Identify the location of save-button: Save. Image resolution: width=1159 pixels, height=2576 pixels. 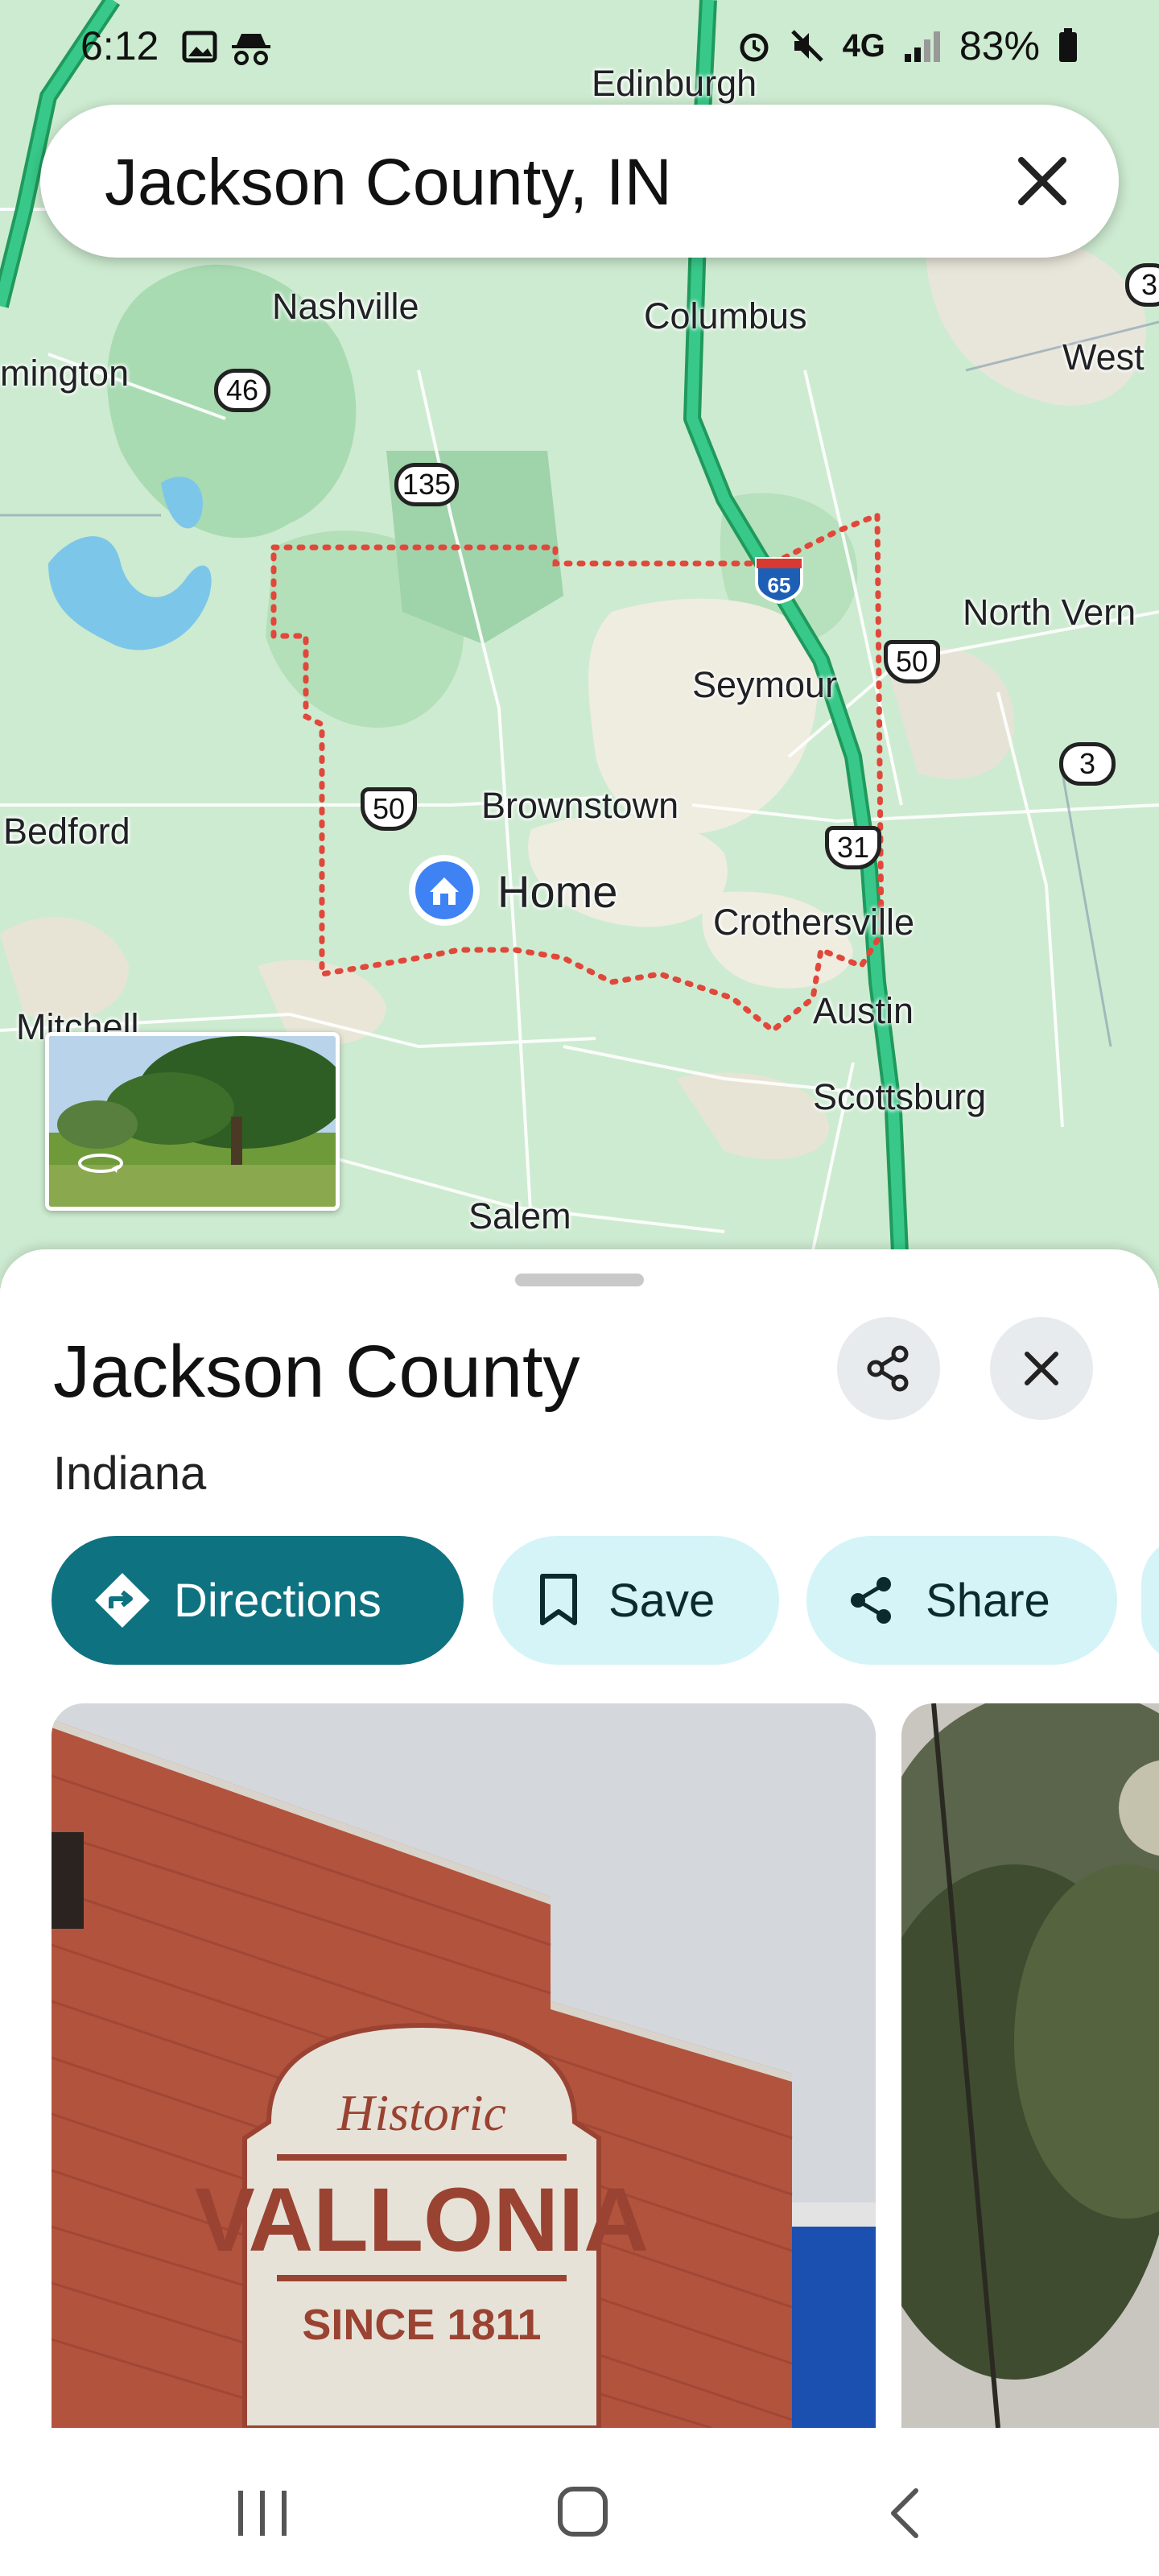
(636, 1600).